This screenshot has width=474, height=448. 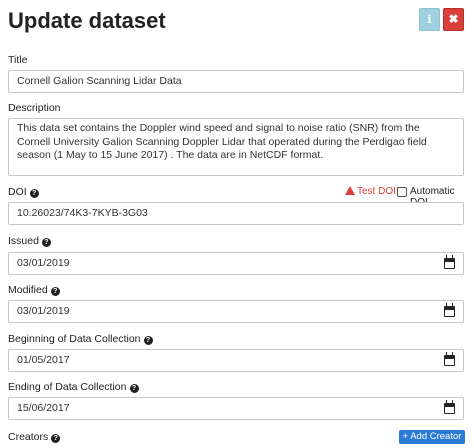 I want to click on creators-label-row: Creators?, so click(x=34, y=437).